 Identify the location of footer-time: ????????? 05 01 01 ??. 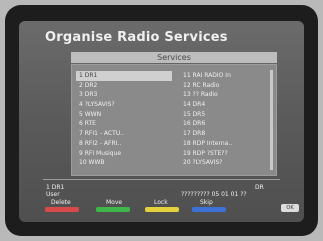
(214, 194).